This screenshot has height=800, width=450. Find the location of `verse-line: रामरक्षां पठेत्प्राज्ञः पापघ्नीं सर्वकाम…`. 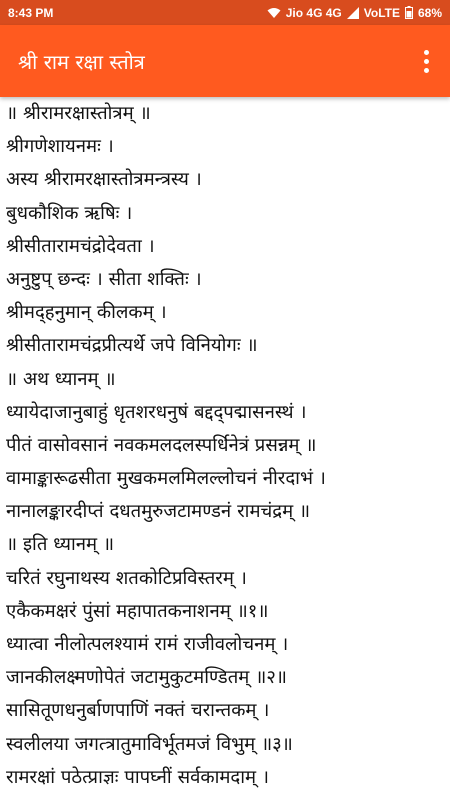

verse-line: रामरक्षां पठेत्प्राज्ञः पापघ्नीं सर्वकाम… is located at coordinates (138, 777).